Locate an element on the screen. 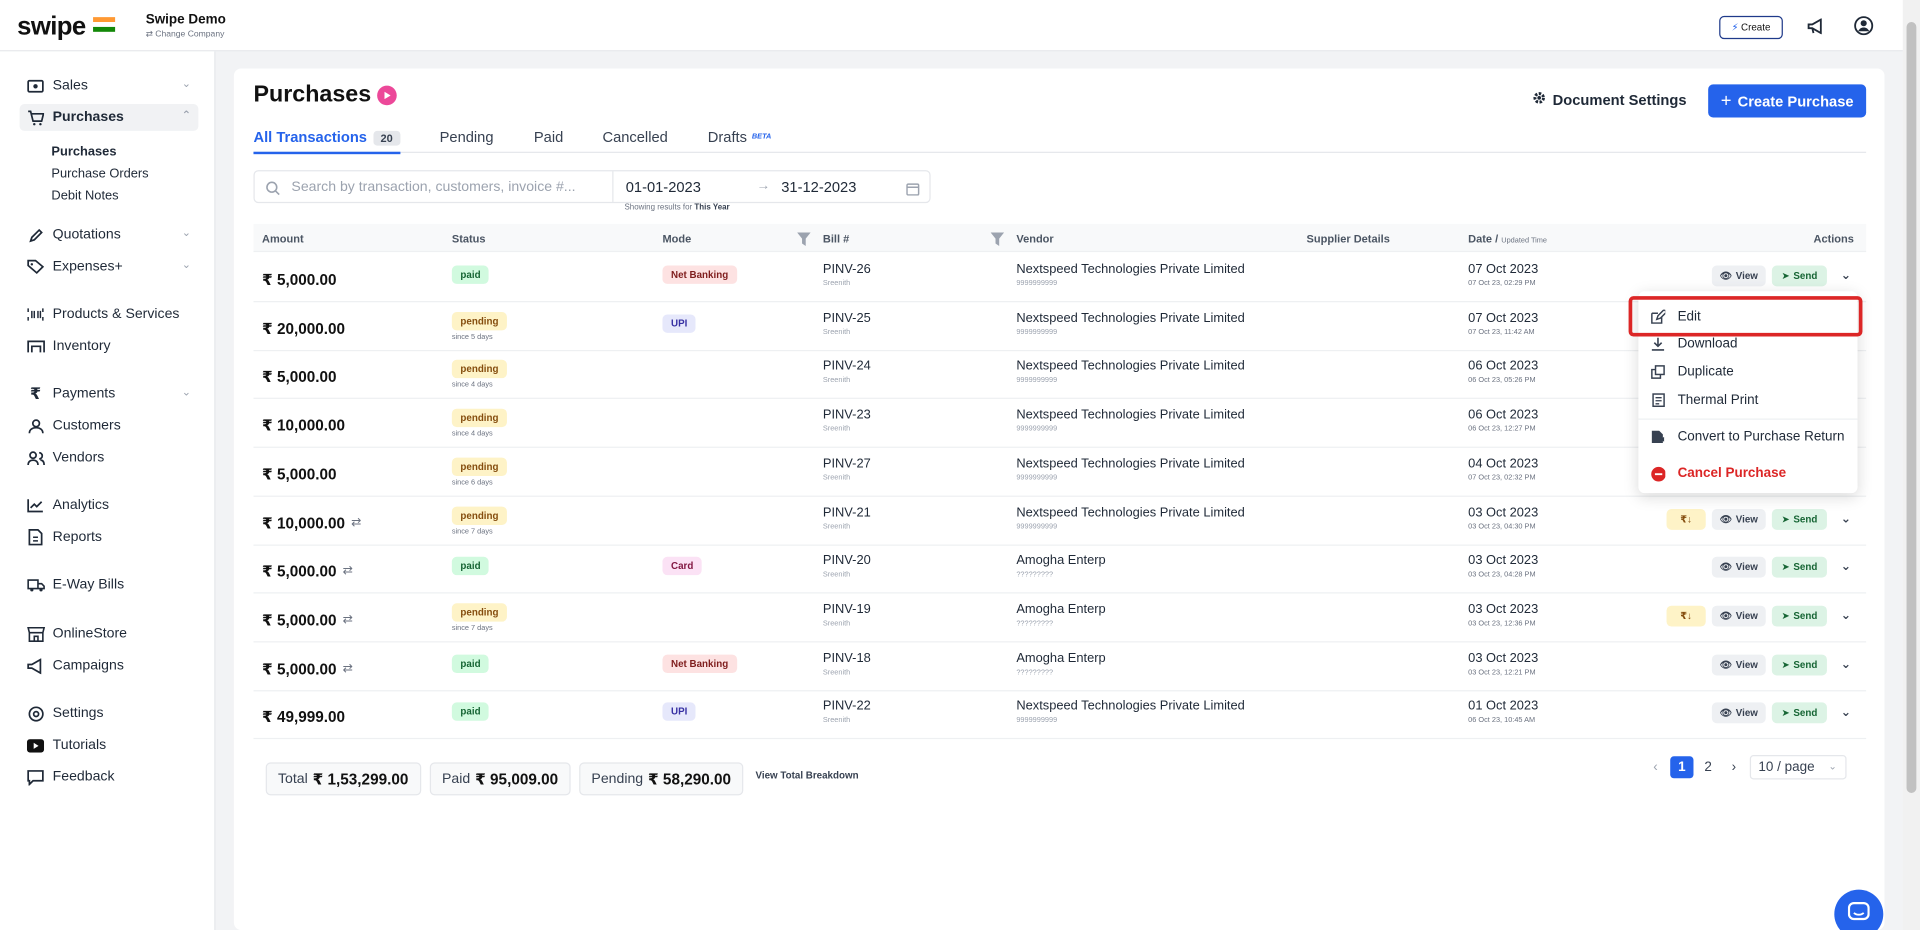 This screenshot has height=930, width=1920. bill-number: PINV-22 is located at coordinates (847, 706).